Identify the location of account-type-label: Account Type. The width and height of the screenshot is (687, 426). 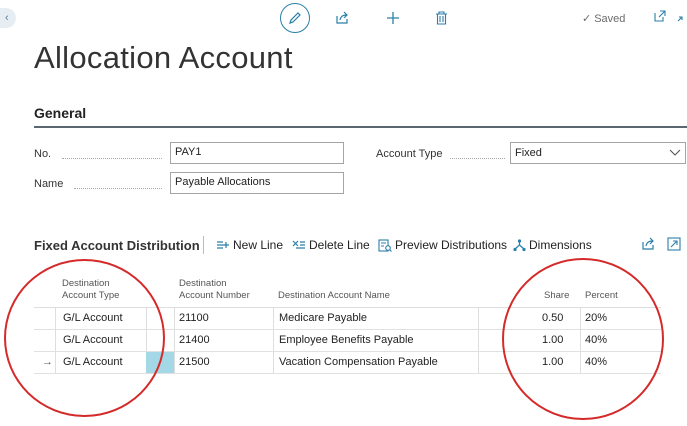
(409, 154).